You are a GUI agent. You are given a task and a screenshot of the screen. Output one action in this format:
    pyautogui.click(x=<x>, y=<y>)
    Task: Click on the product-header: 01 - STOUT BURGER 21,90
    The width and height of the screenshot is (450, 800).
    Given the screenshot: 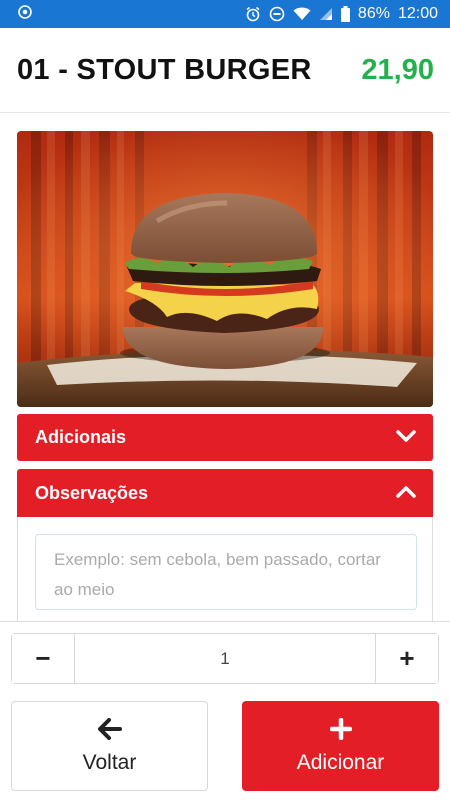 What is the action you would take?
    pyautogui.click(x=225, y=70)
    